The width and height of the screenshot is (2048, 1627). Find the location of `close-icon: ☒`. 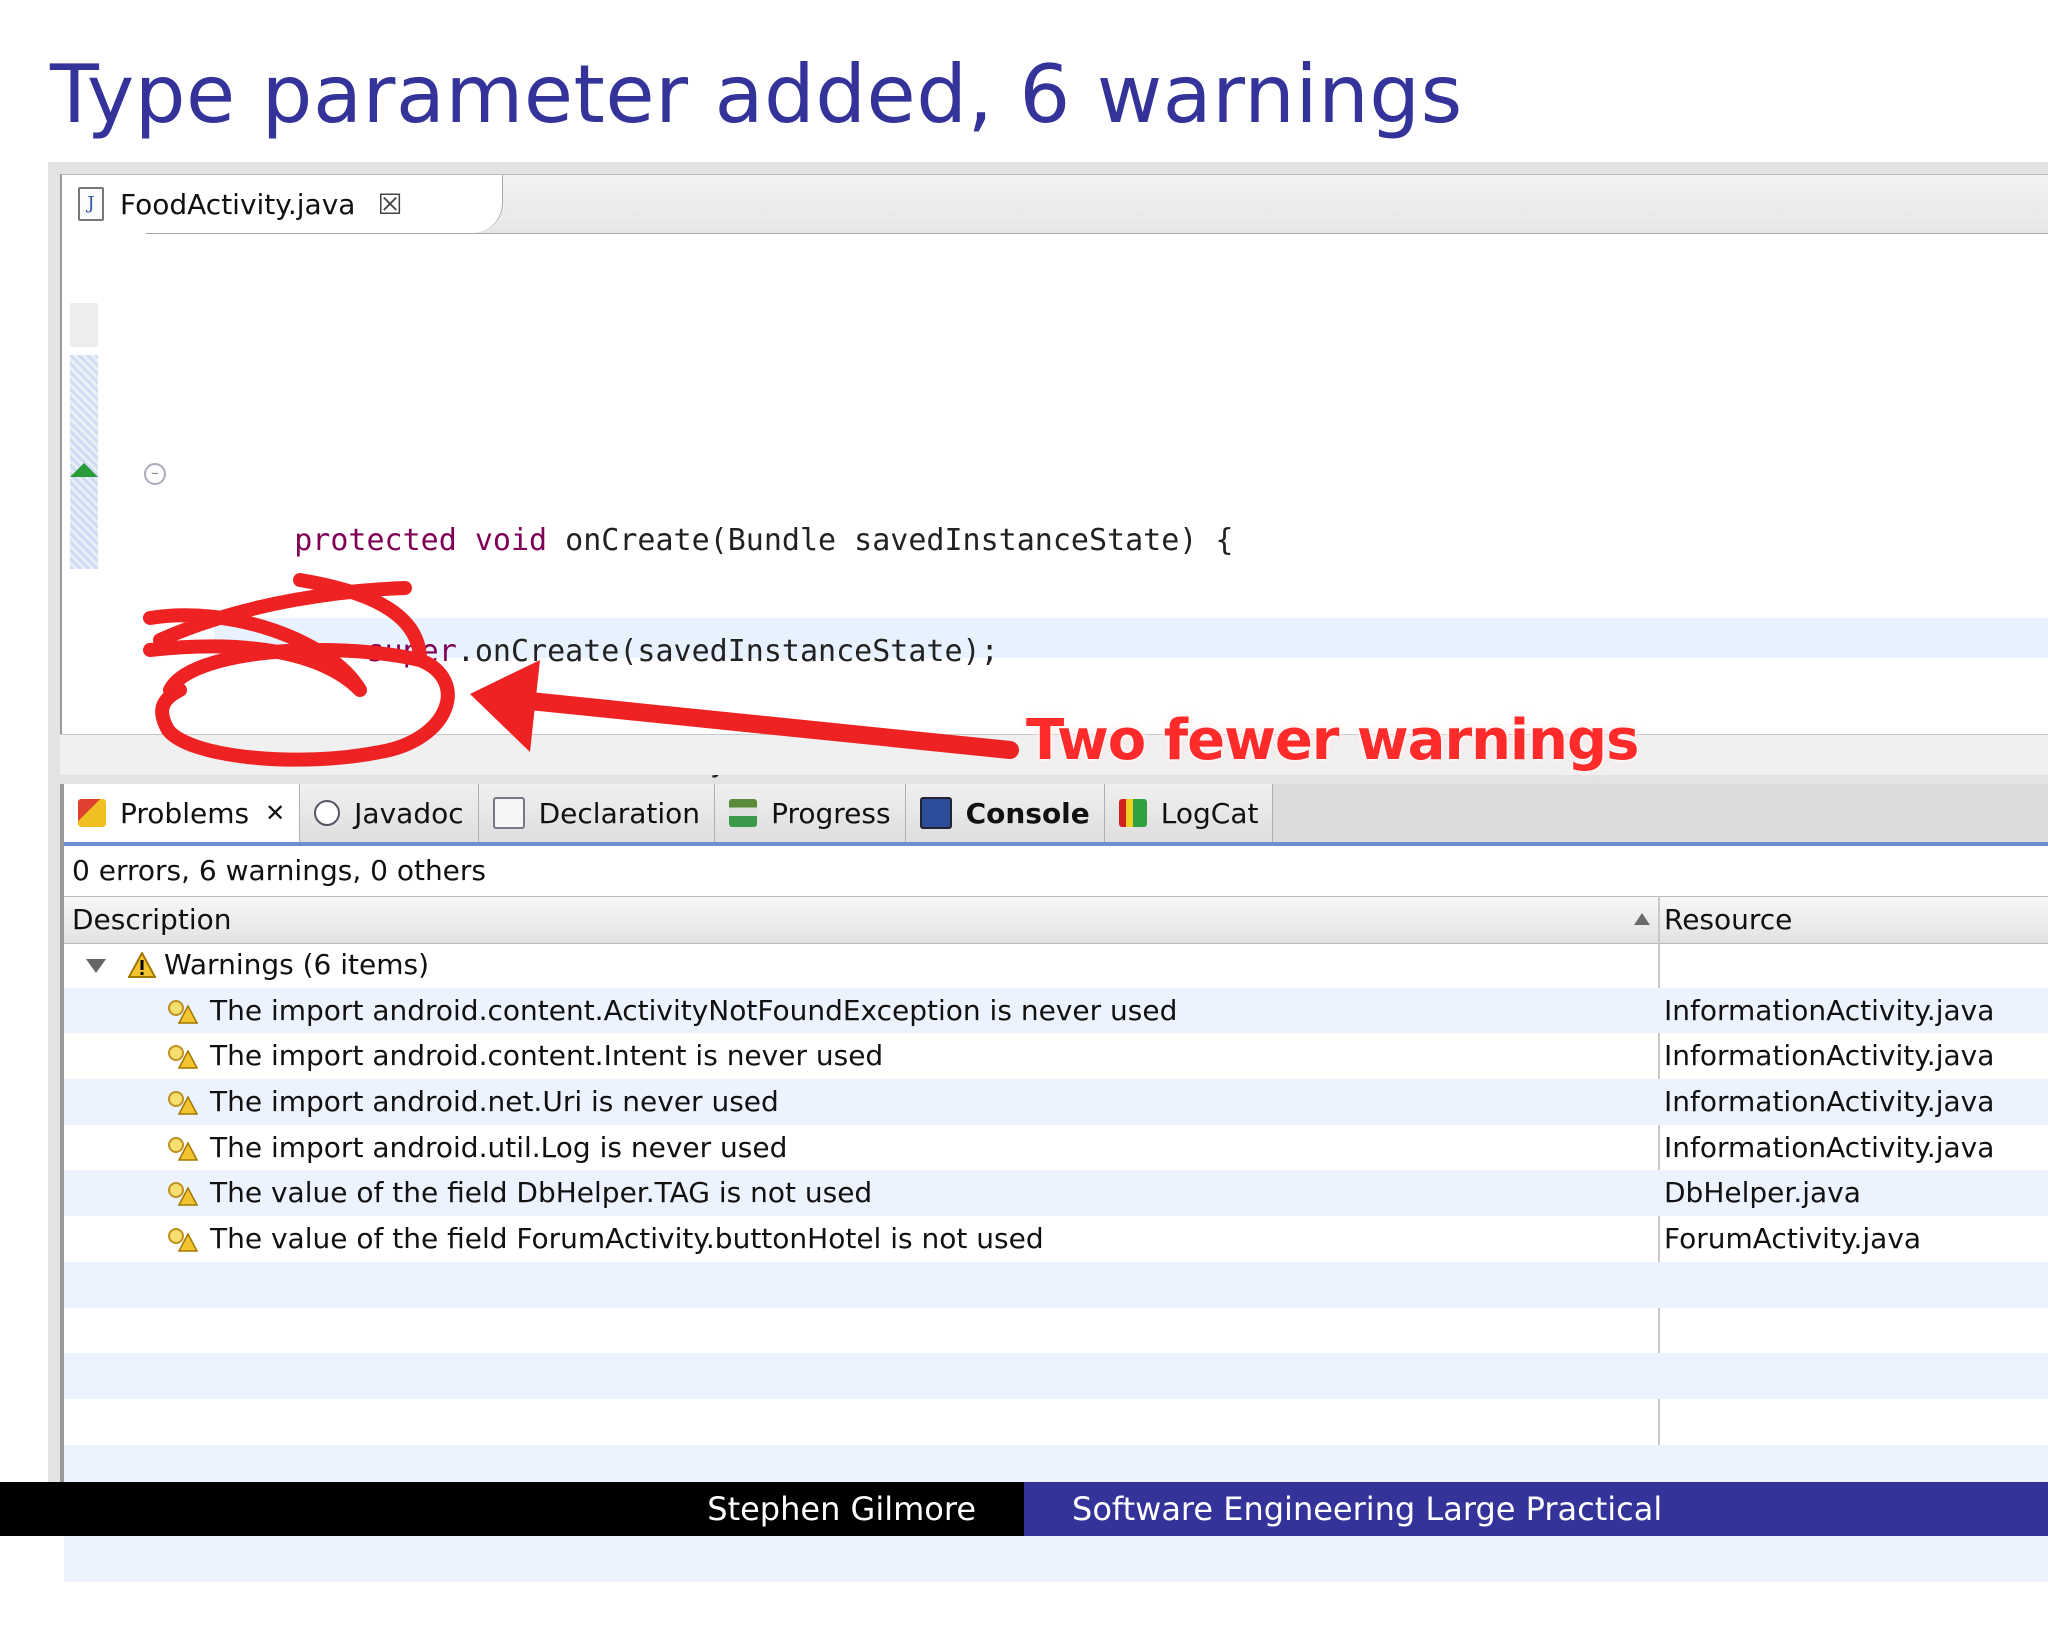

close-icon: ☒ is located at coordinates (389, 204).